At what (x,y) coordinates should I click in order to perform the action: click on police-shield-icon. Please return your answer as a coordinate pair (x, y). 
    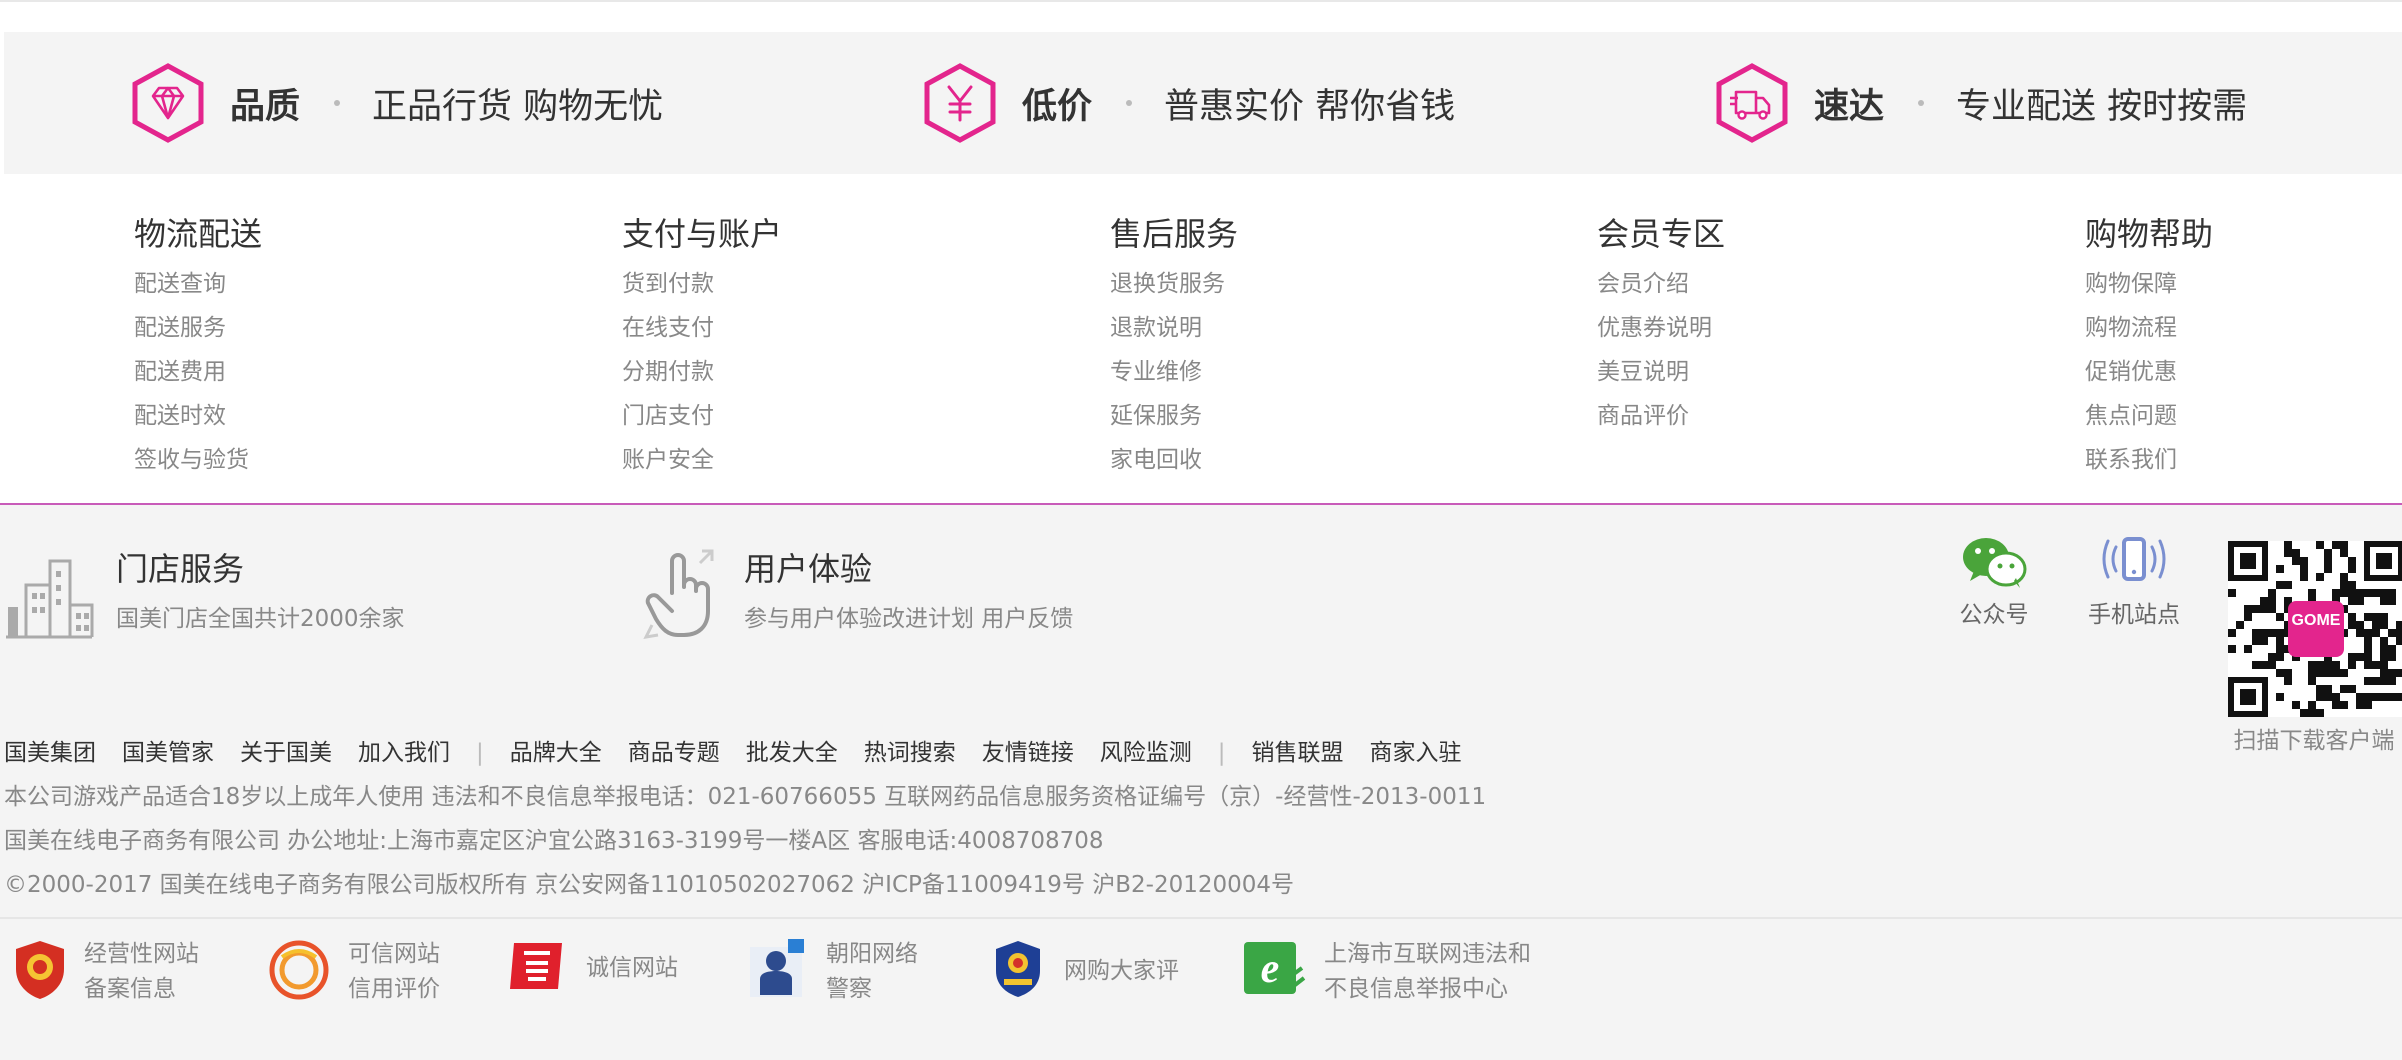
    Looking at the image, I should click on (40, 972).